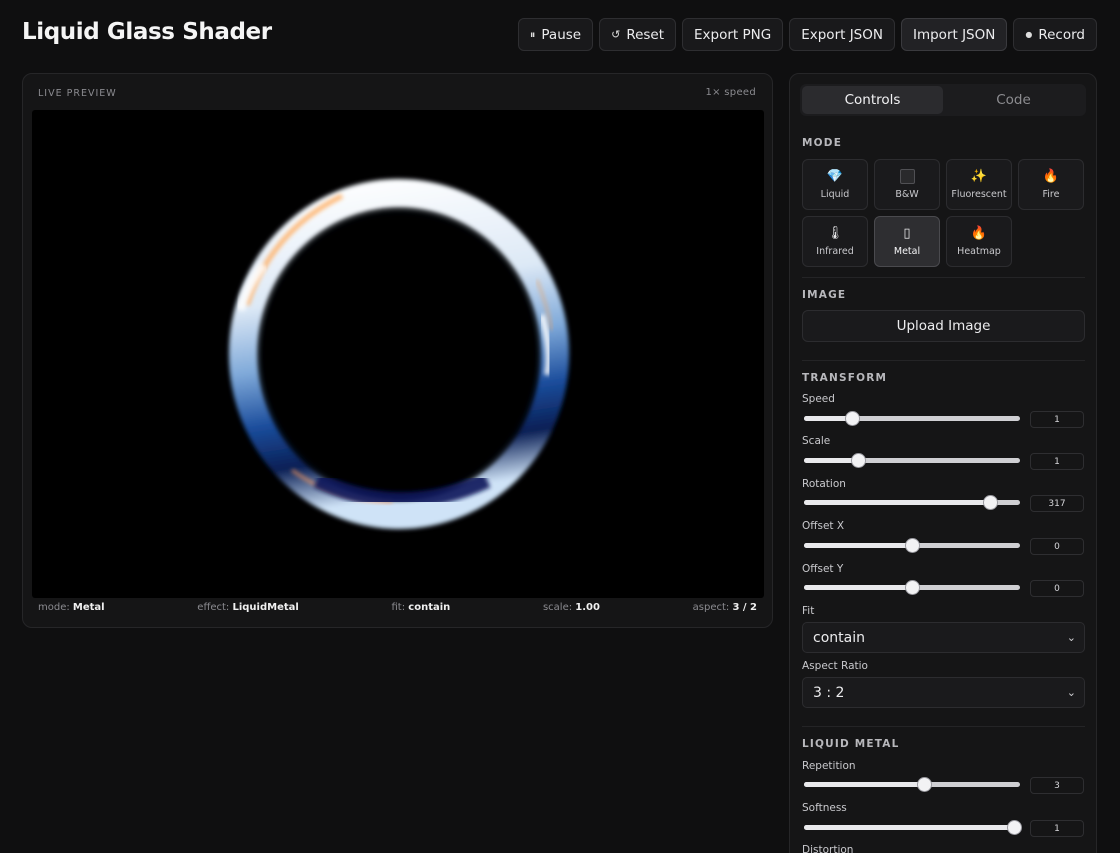  I want to click on app-title: Liquid Glass Shader, so click(147, 32).